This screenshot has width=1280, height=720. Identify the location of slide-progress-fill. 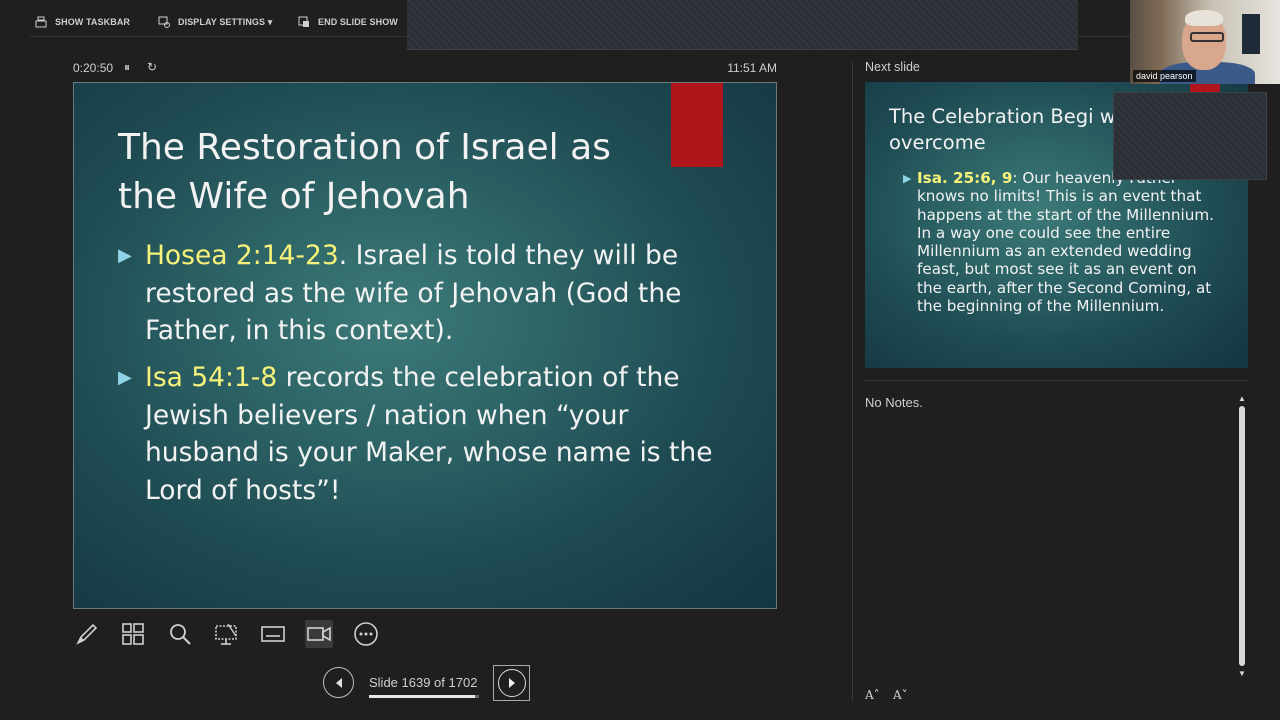
(422, 696).